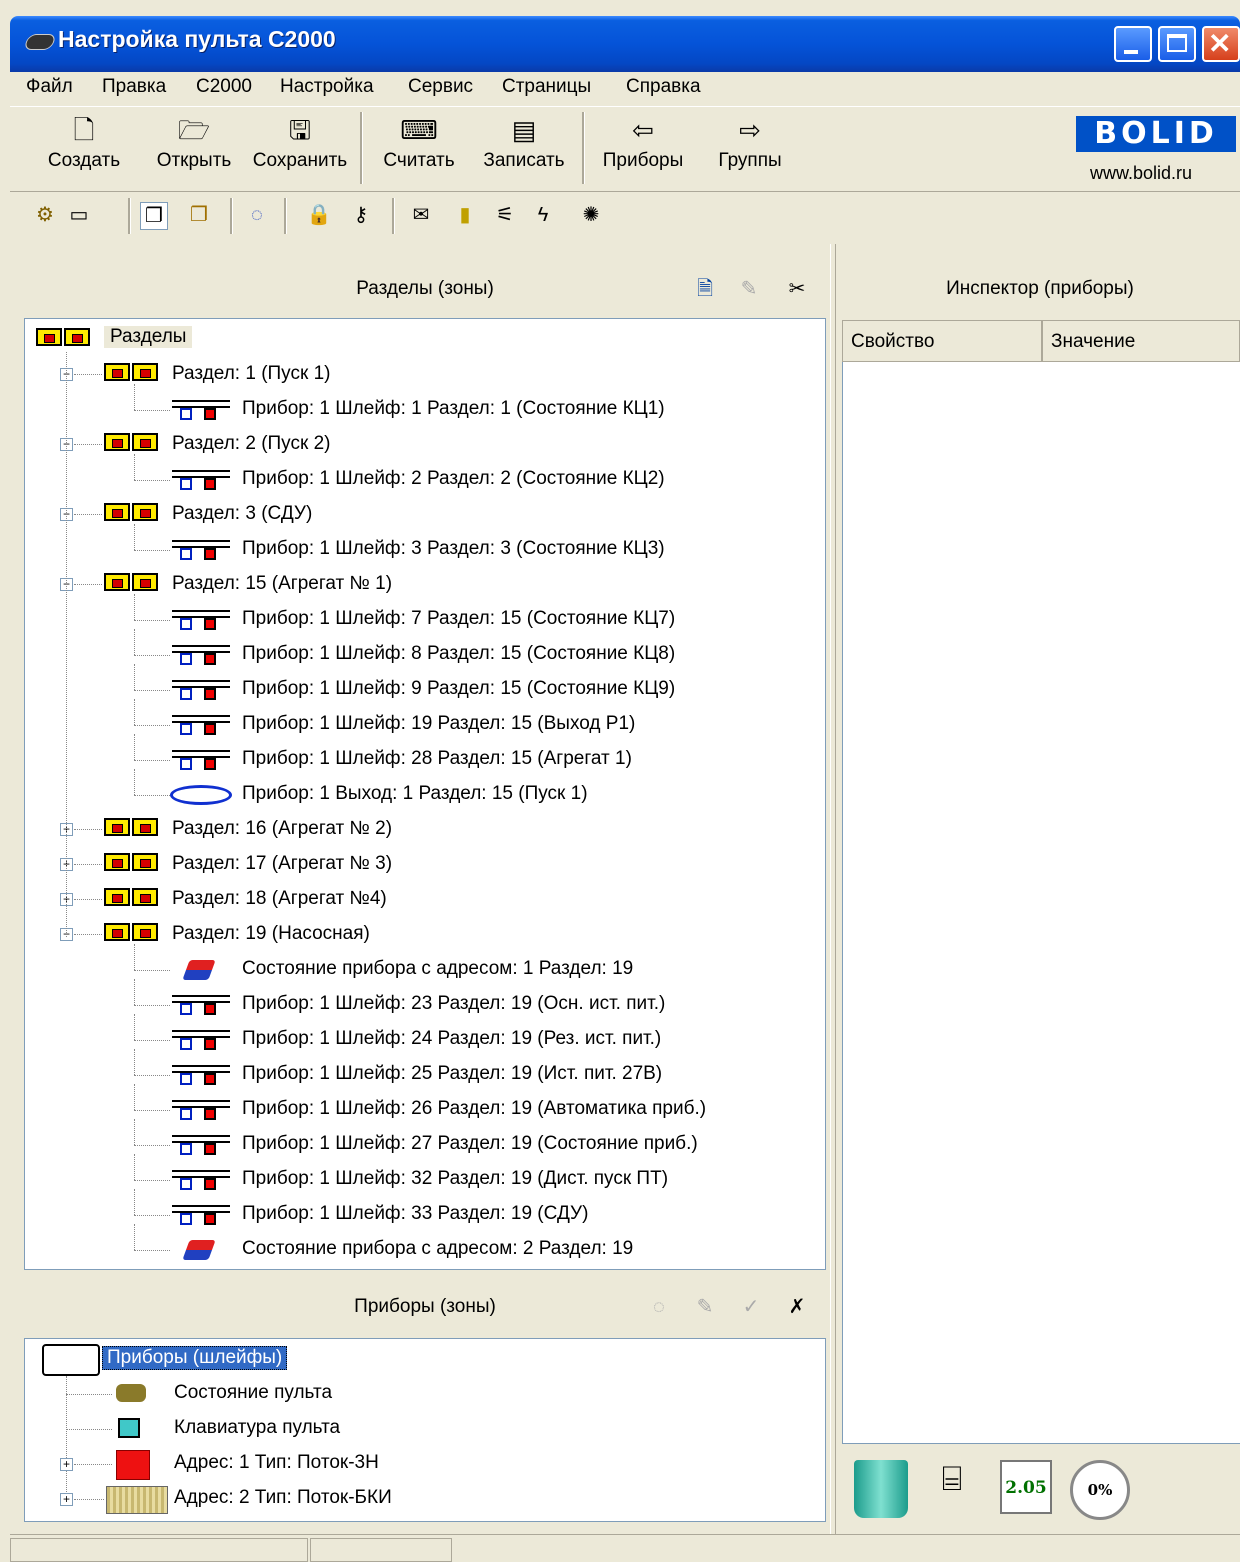  Describe the element at coordinates (833, 889) in the screenshot. I see `panel-splitter` at that location.